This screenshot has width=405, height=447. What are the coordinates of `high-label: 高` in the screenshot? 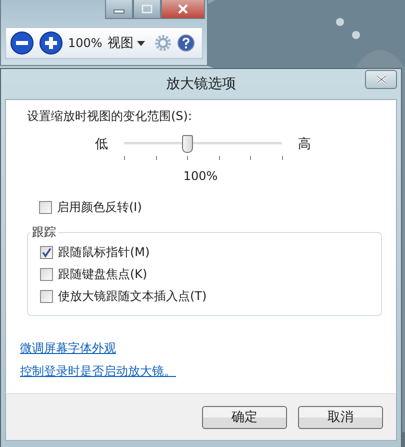 It's located at (304, 144).